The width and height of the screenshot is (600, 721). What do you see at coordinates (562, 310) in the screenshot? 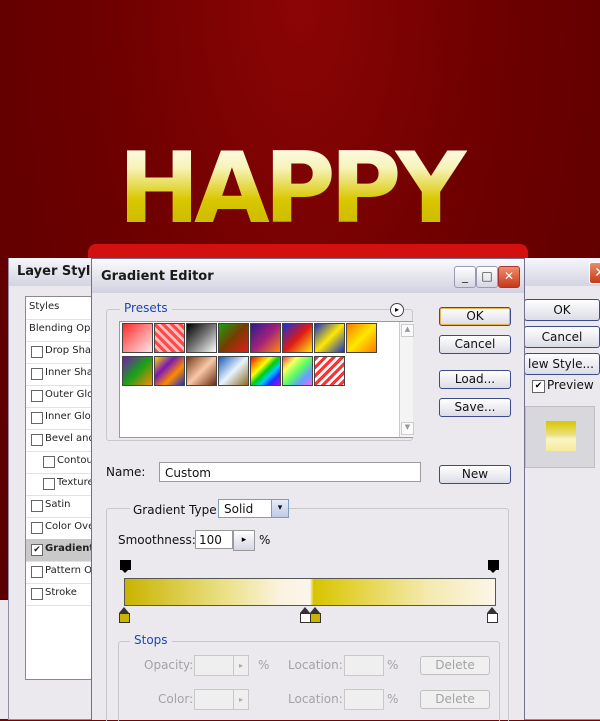
I see `layer-style-ok-button: OK` at bounding box center [562, 310].